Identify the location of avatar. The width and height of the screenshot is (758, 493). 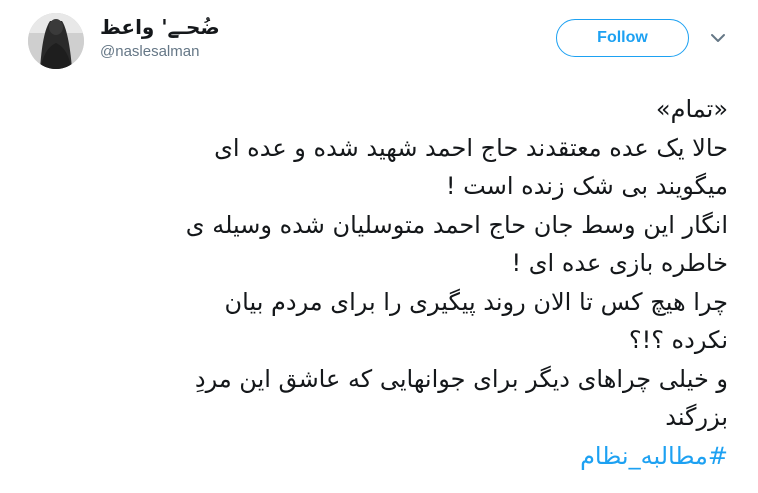
(56, 41).